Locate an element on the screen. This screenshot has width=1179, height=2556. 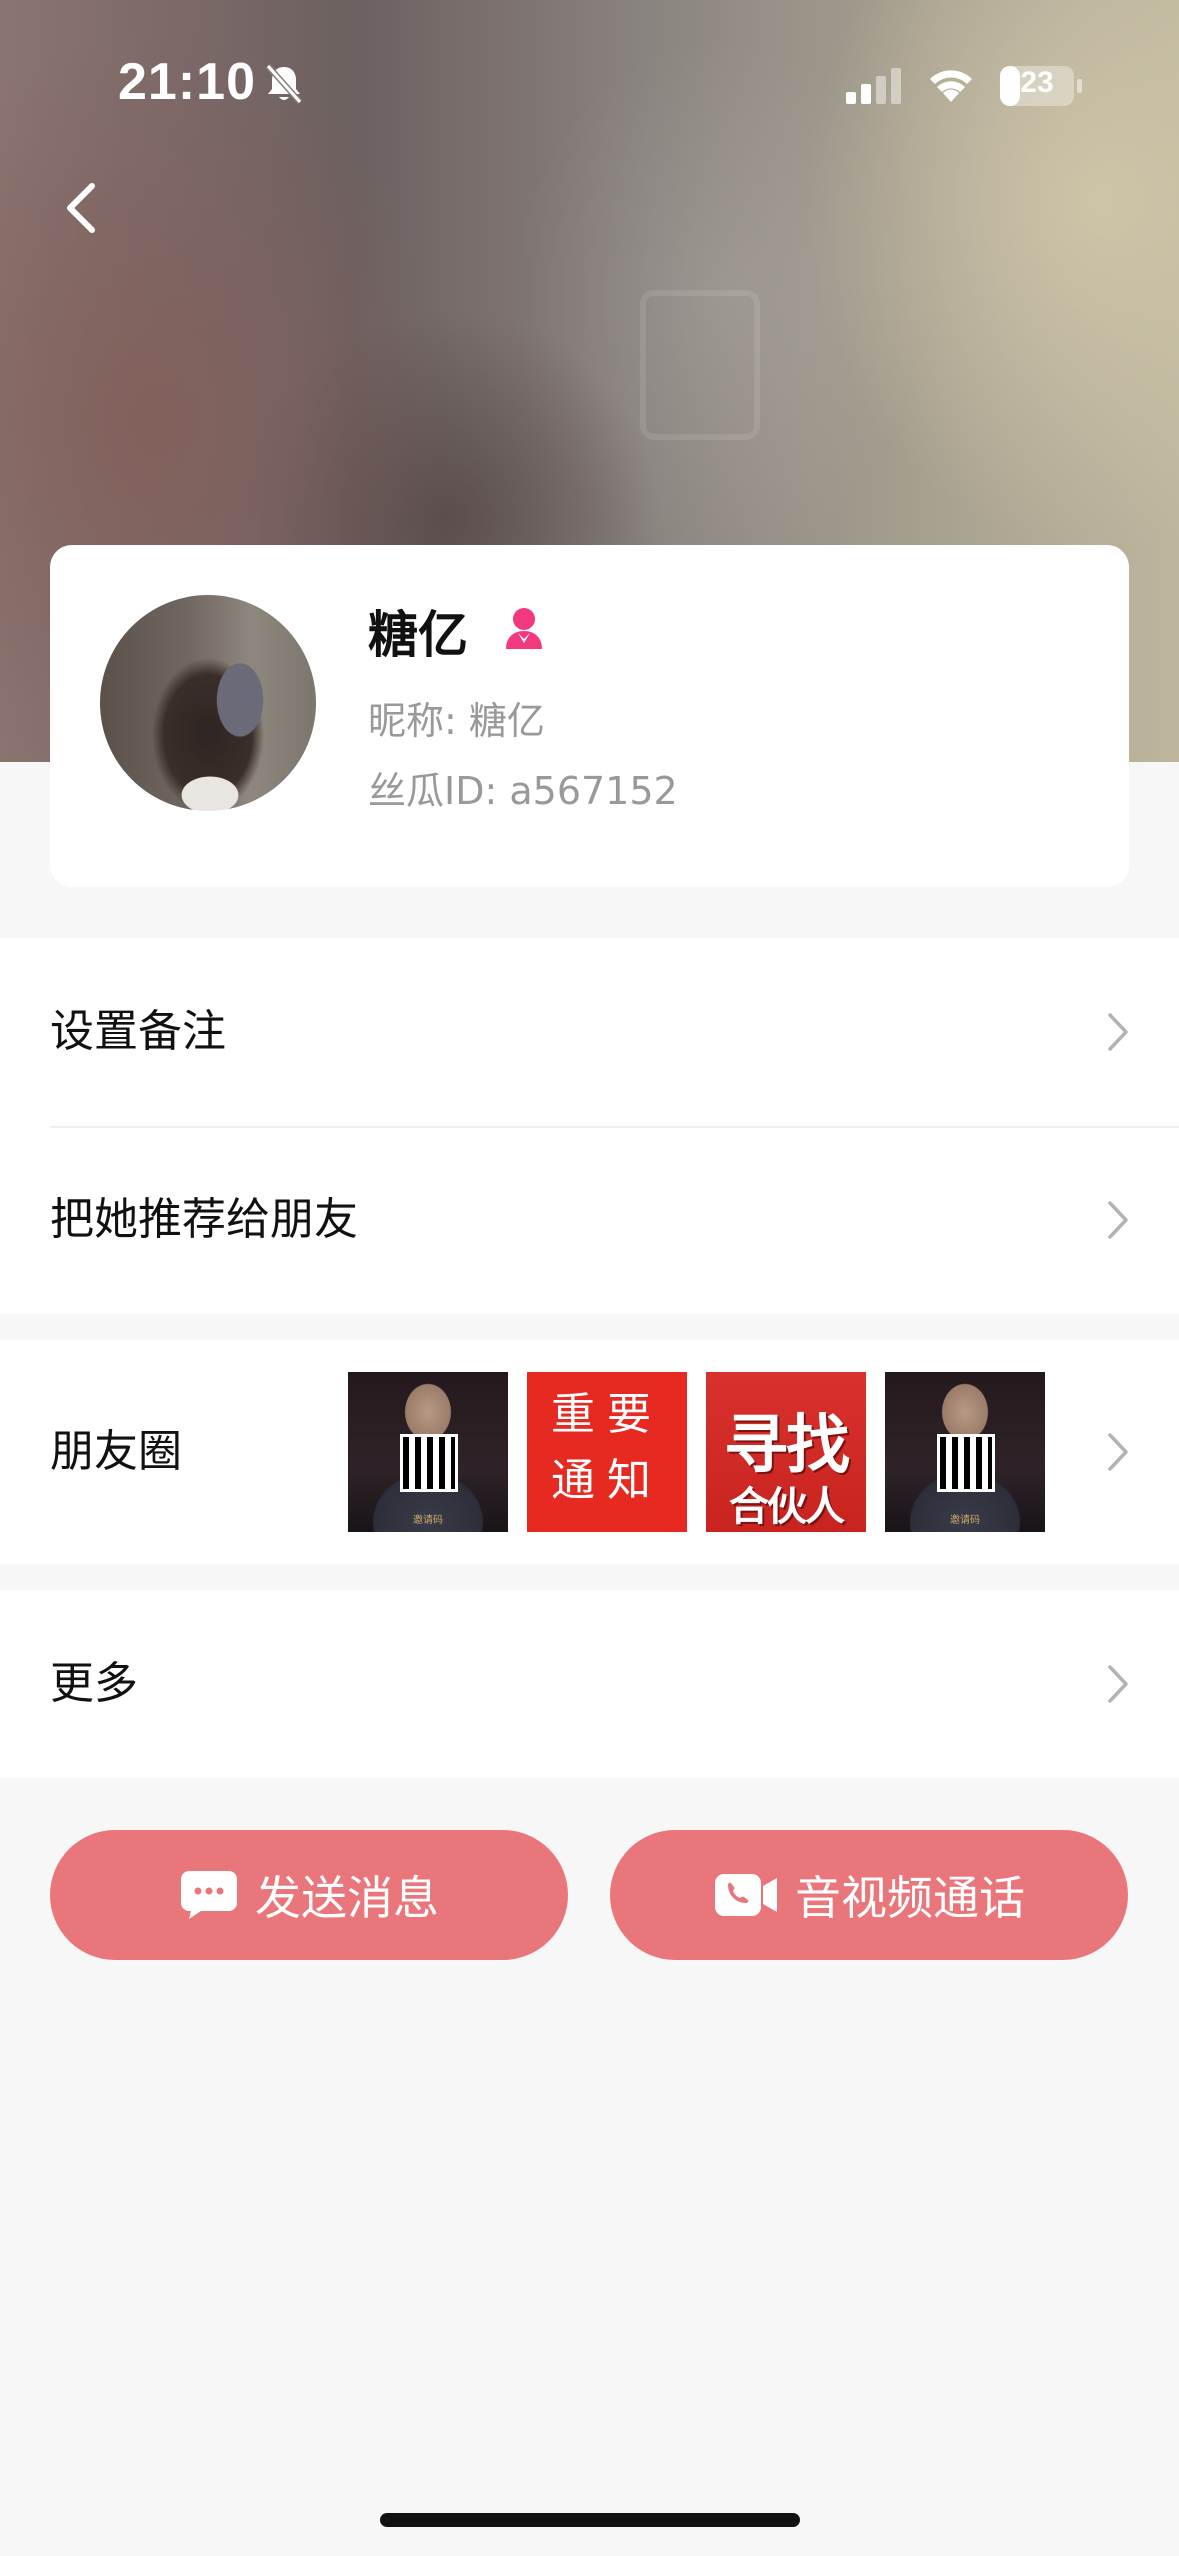
moments-section: 朋友圈 邀请码 重要通知 寻找 合伙人 邀请码 is located at coordinates (589, 1452).